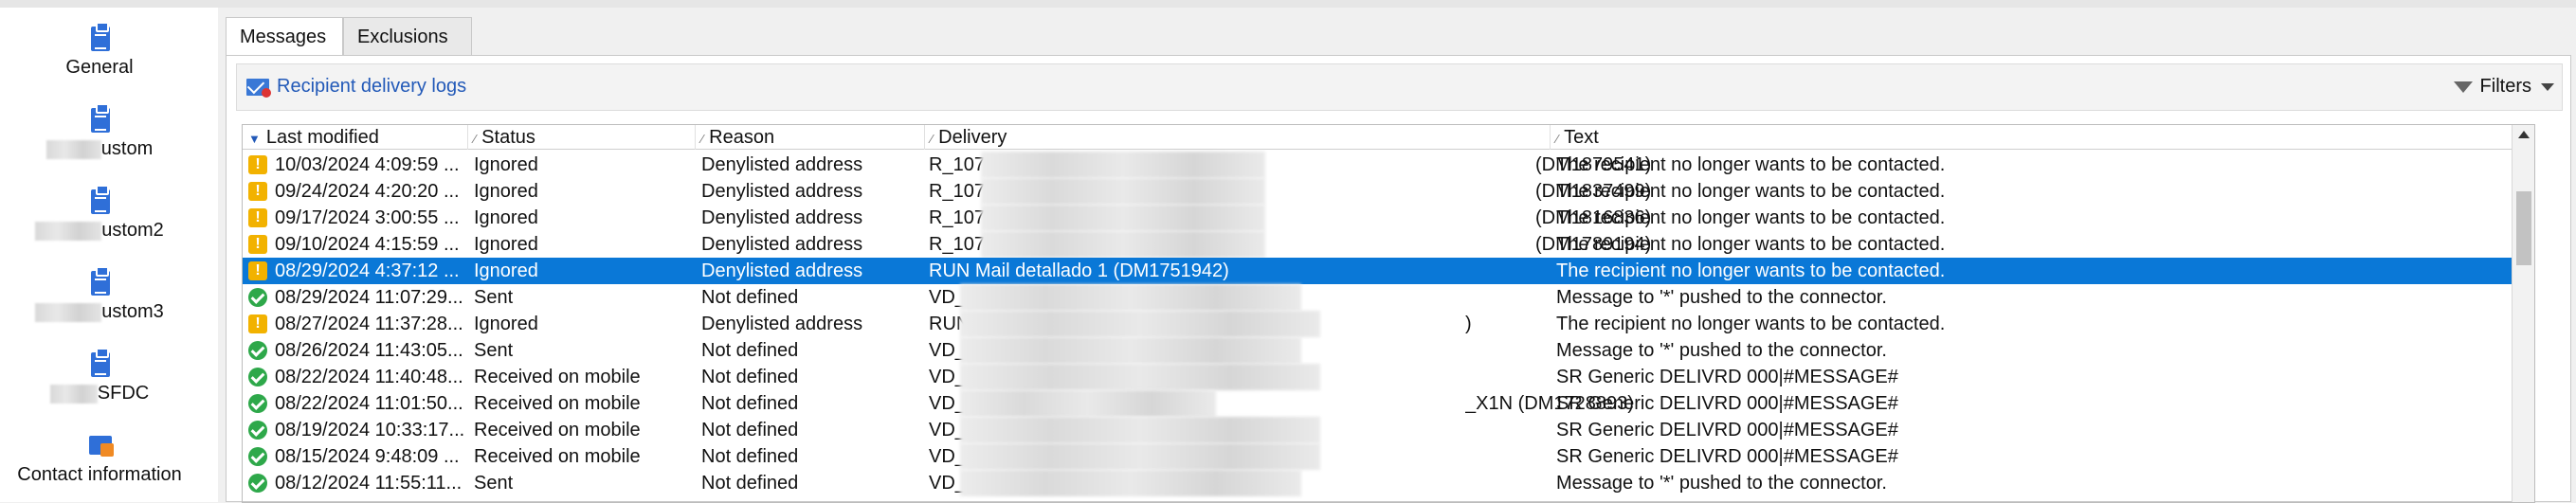  What do you see at coordinates (284, 37) in the screenshot?
I see `tab-messages: Messages` at bounding box center [284, 37].